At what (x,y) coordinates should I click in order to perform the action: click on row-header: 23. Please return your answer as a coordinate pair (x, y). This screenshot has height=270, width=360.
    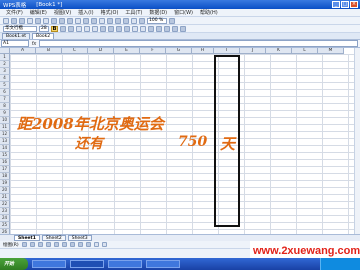
    Looking at the image, I should click on (5, 211).